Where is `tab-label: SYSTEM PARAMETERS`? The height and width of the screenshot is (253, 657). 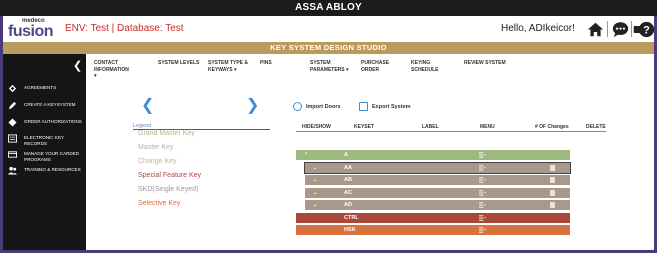
tab-label: SYSTEM PARAMETERS is located at coordinates (327, 66).